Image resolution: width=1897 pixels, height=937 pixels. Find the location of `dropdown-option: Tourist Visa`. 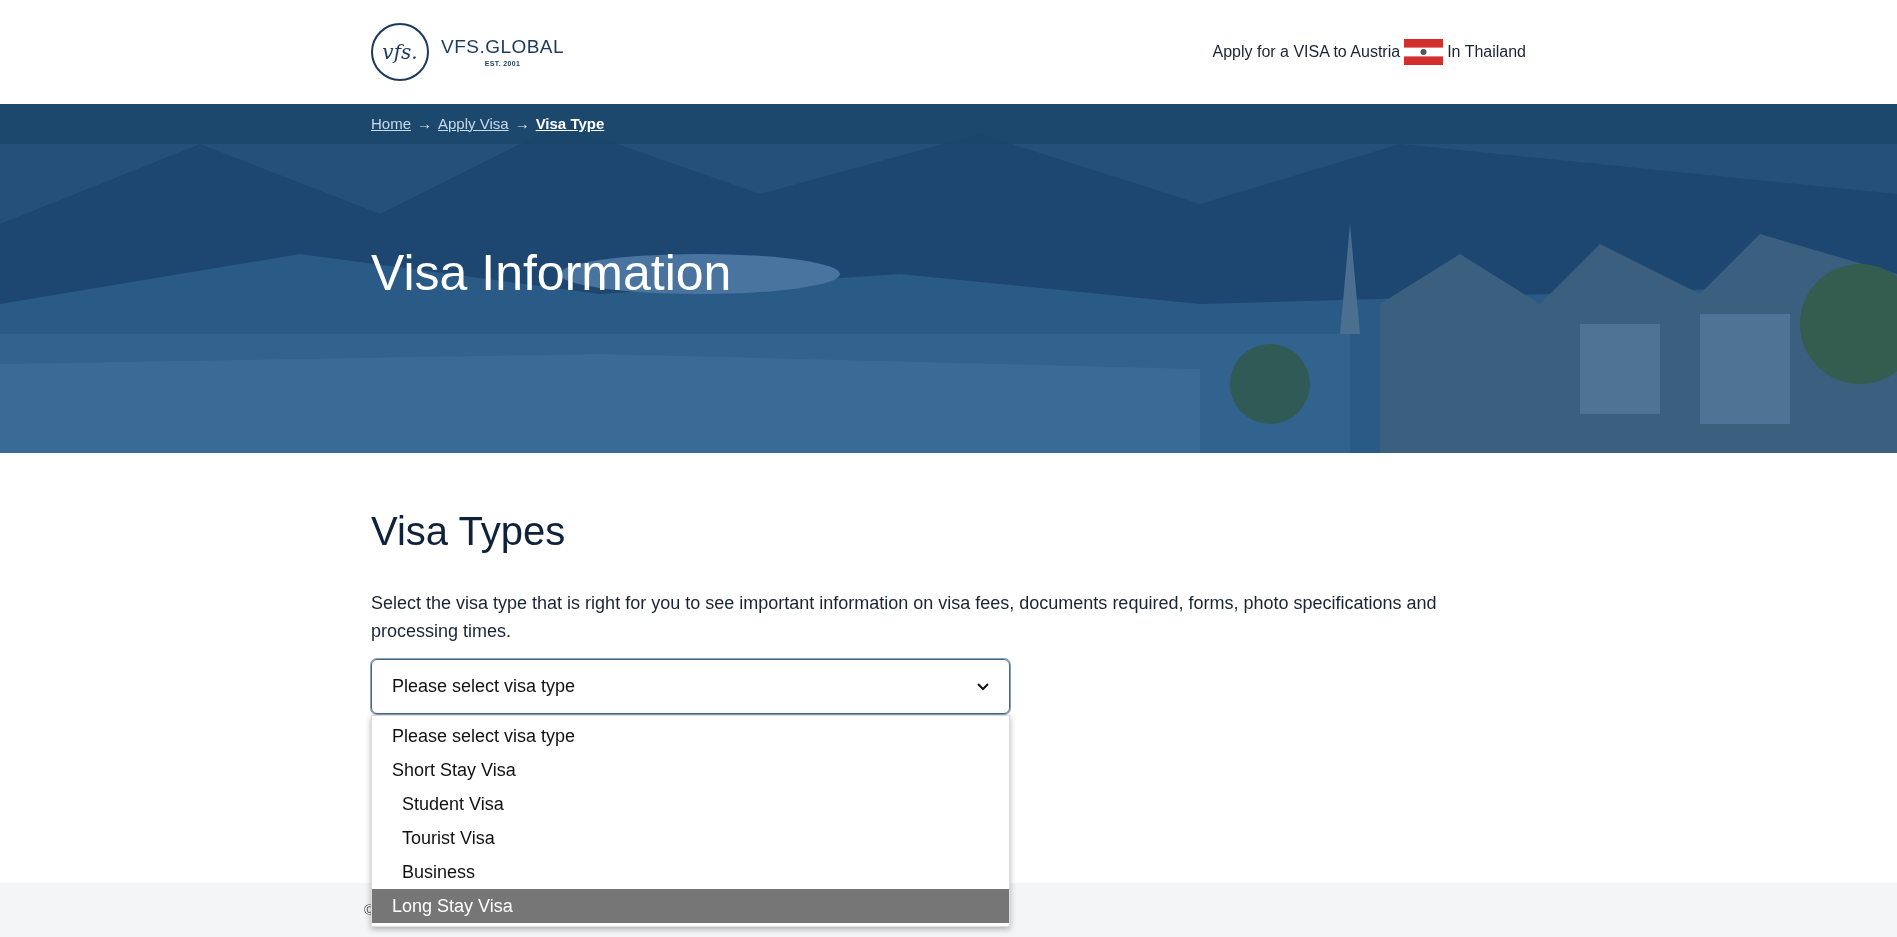

dropdown-option: Tourist Visa is located at coordinates (690, 838).